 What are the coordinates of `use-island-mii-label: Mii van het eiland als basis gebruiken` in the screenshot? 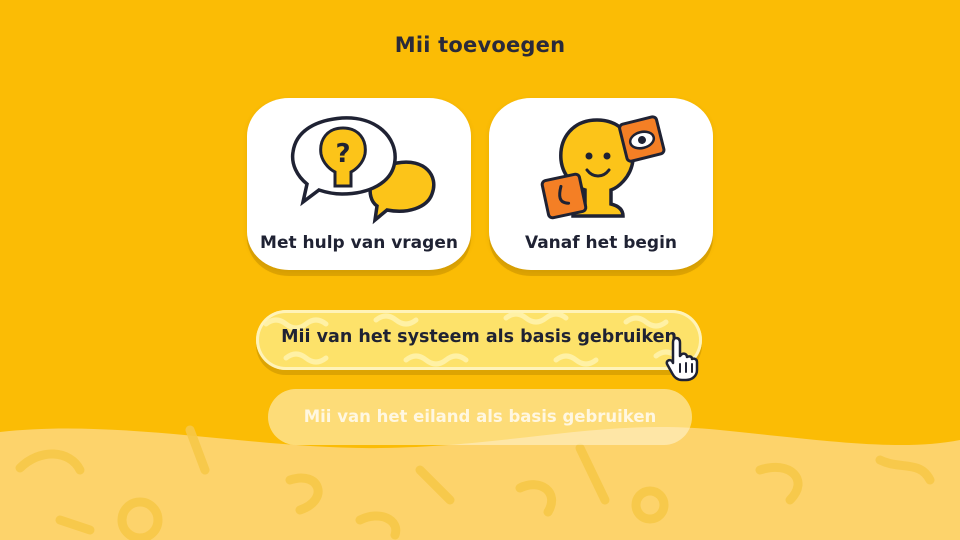 It's located at (480, 416).